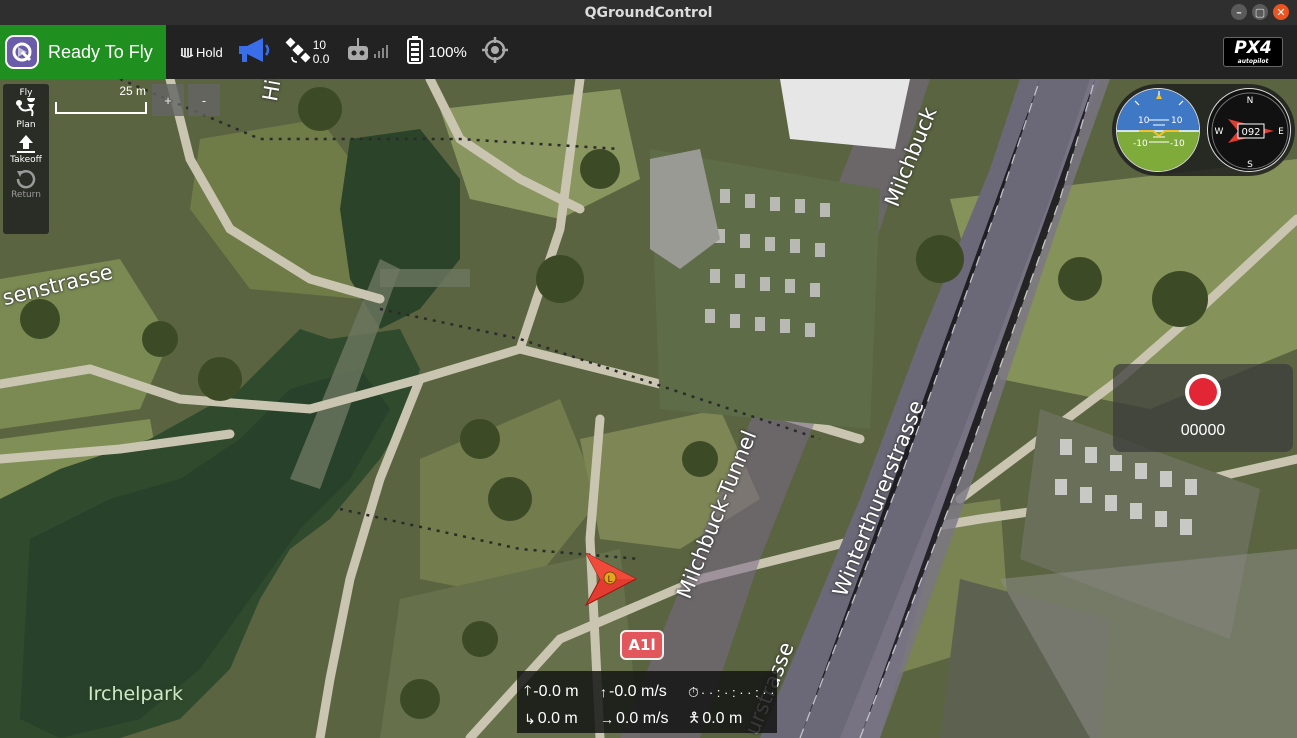 Image resolution: width=1297 pixels, height=738 pixels. Describe the element at coordinates (135, 694) in the screenshot. I see `park-label: Irchelpark` at that location.